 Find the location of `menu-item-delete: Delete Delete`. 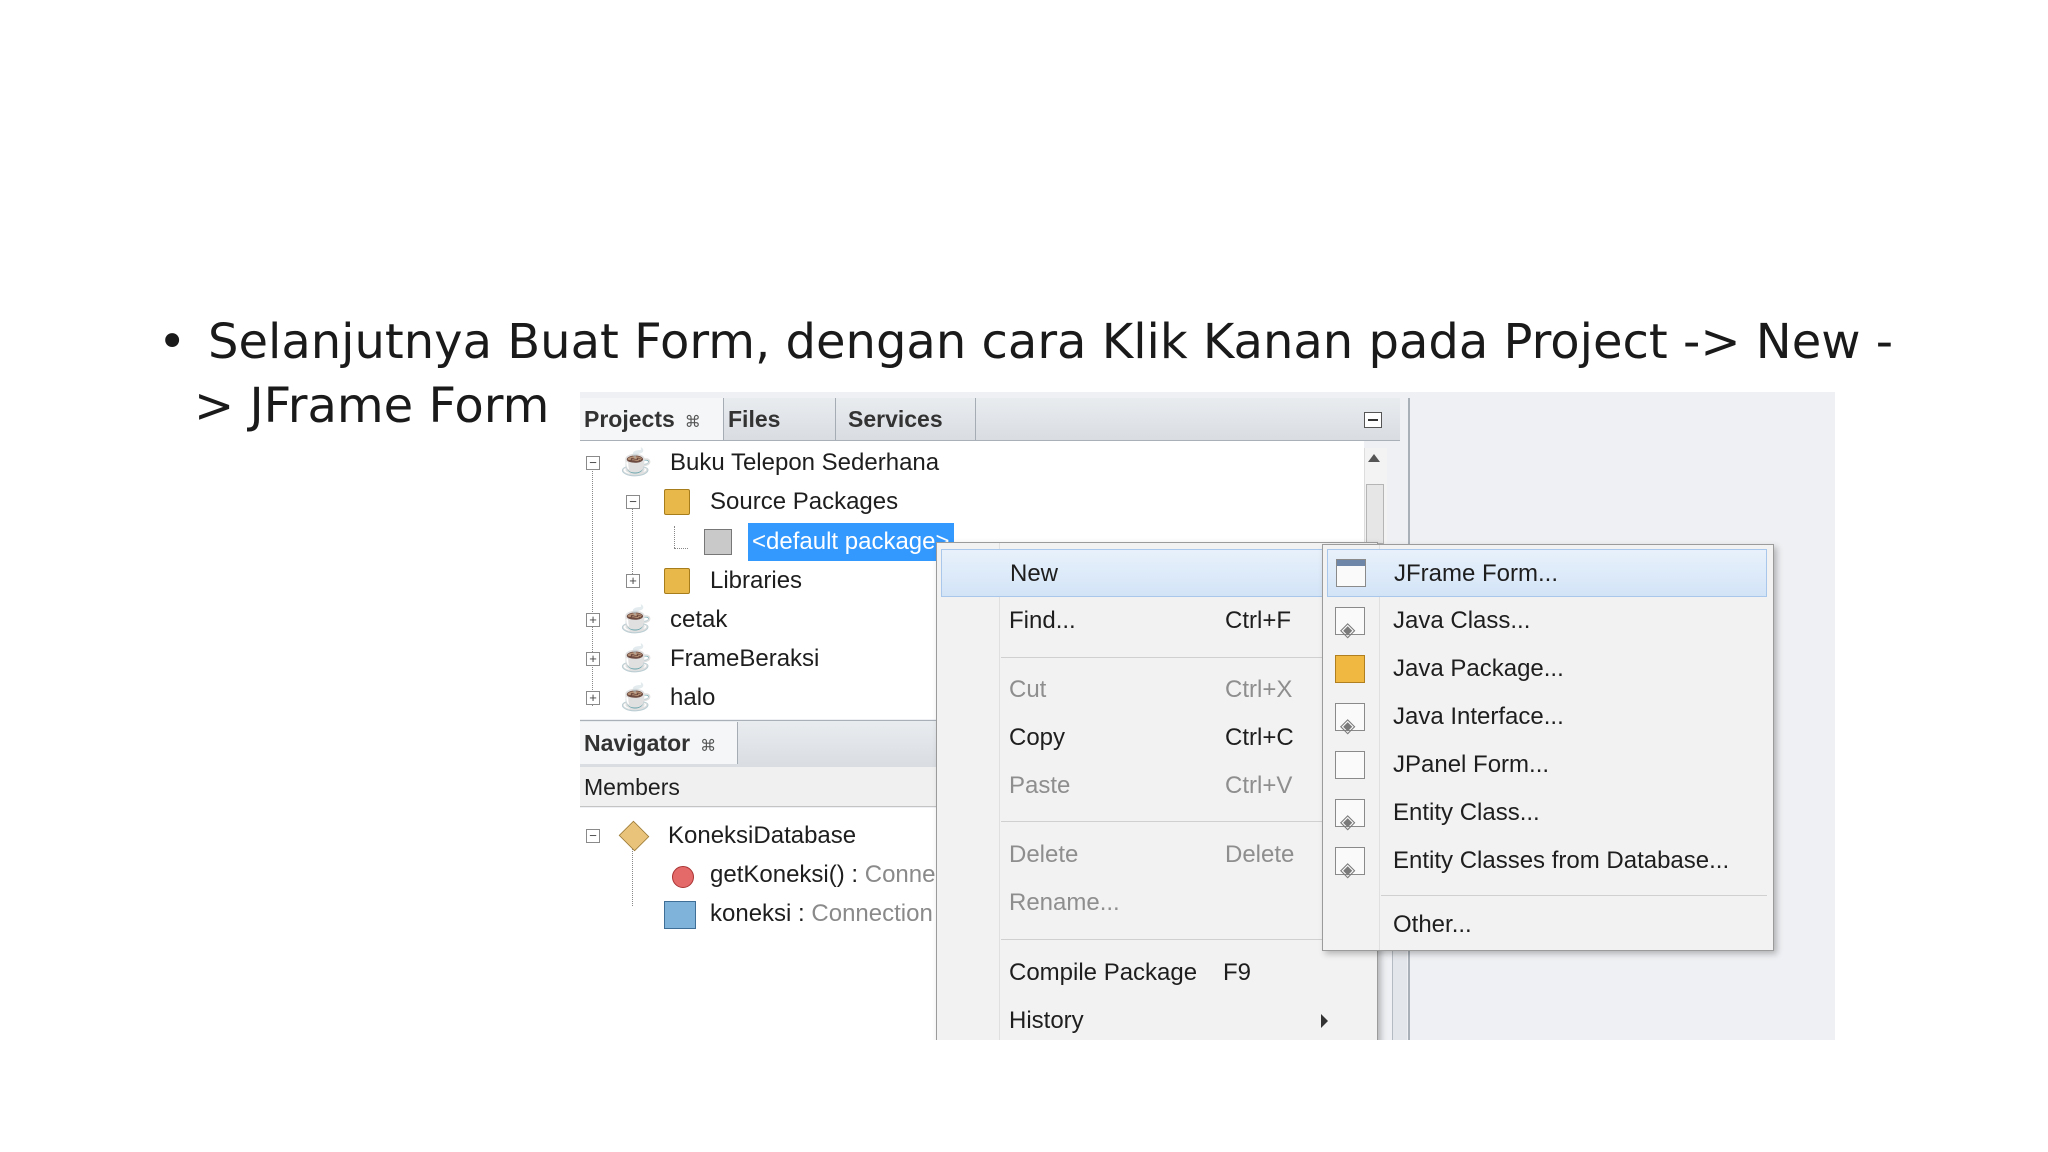

menu-item-delete: Delete Delete is located at coordinates (1152, 855).